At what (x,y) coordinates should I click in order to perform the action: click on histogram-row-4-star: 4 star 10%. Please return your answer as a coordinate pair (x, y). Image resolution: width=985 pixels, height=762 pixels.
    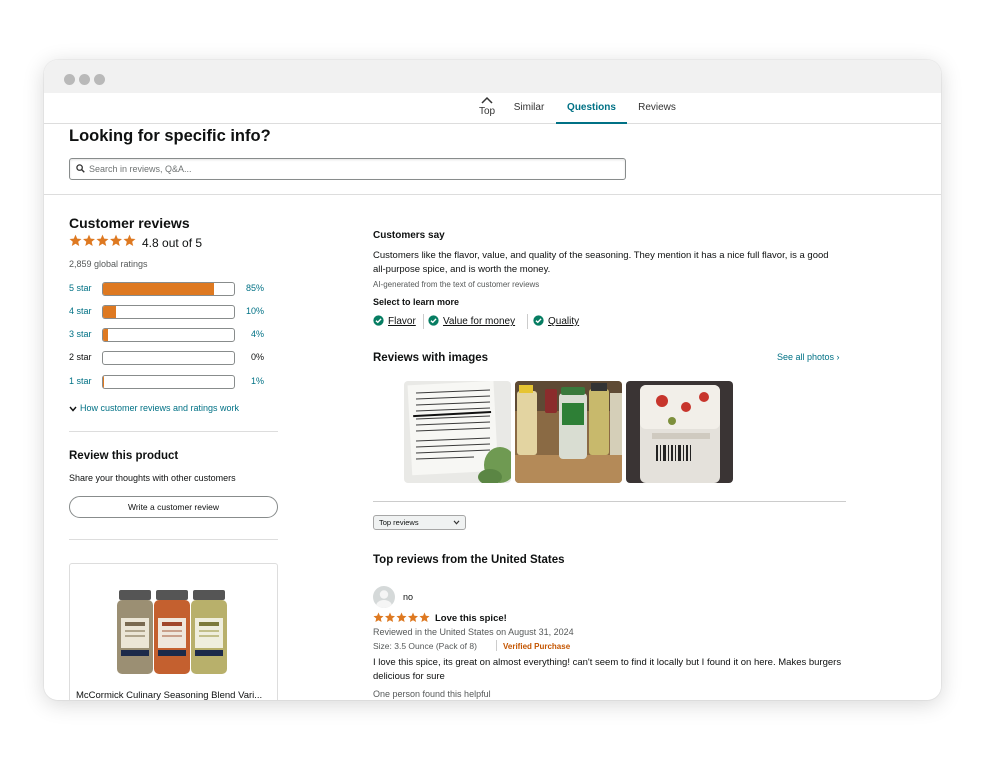
    Looking at the image, I should click on (166, 312).